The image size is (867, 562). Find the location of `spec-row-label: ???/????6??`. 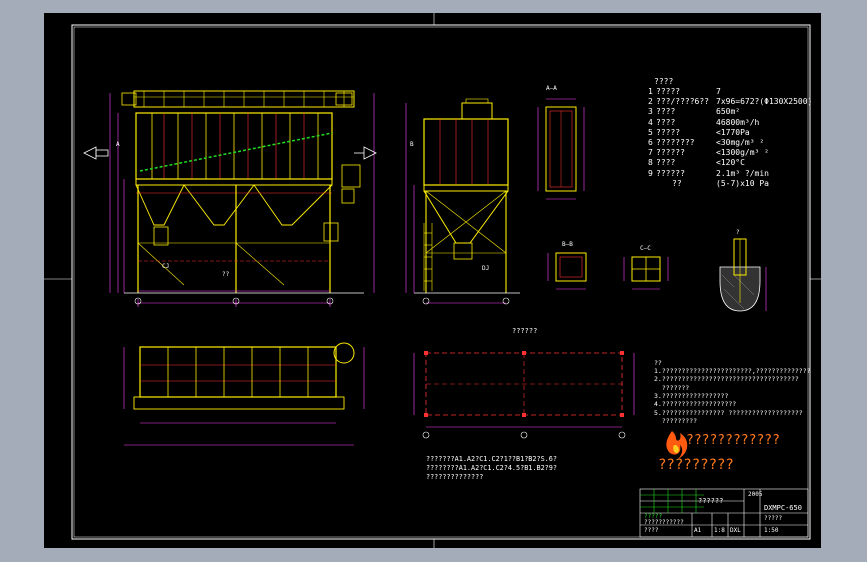

spec-row-label: ???/????6?? is located at coordinates (682, 102).